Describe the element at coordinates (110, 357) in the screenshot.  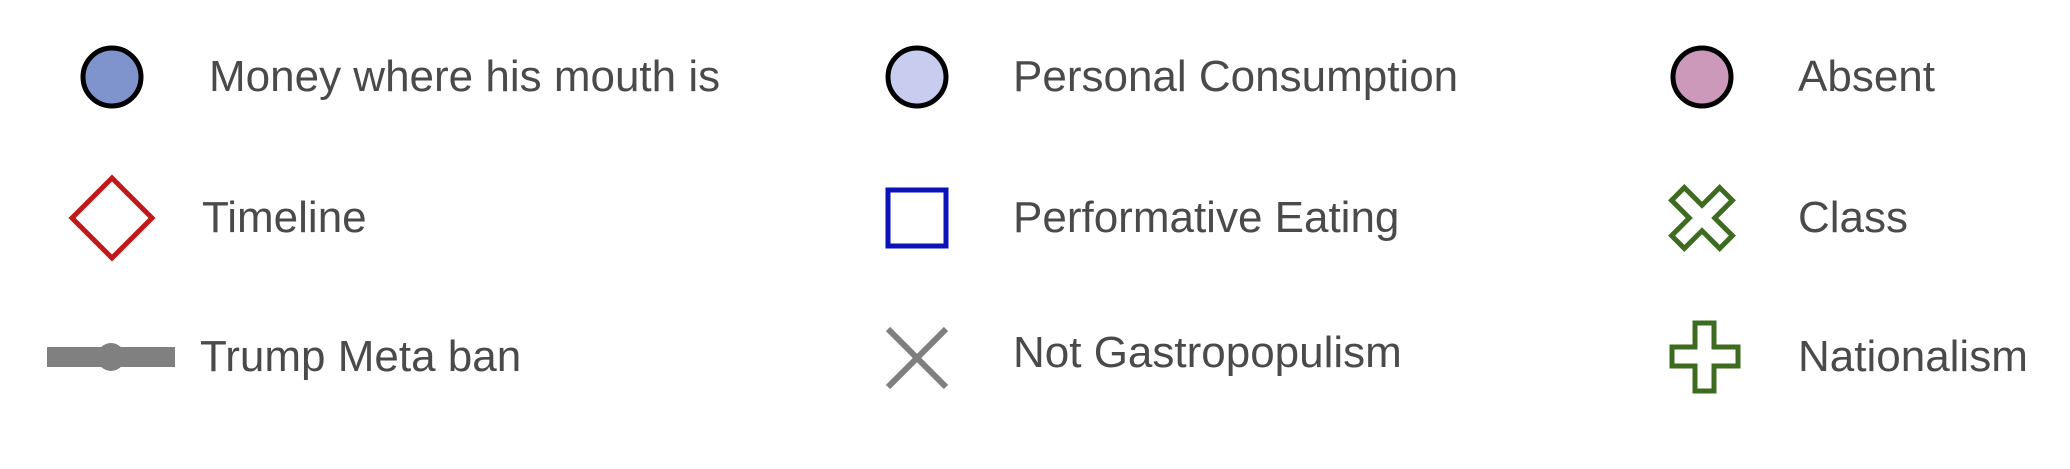
I see `line-with-dot-icon` at that location.